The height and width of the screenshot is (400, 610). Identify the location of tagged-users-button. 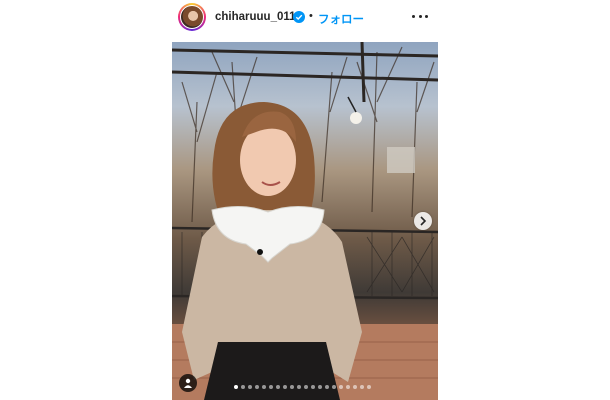
(188, 383).